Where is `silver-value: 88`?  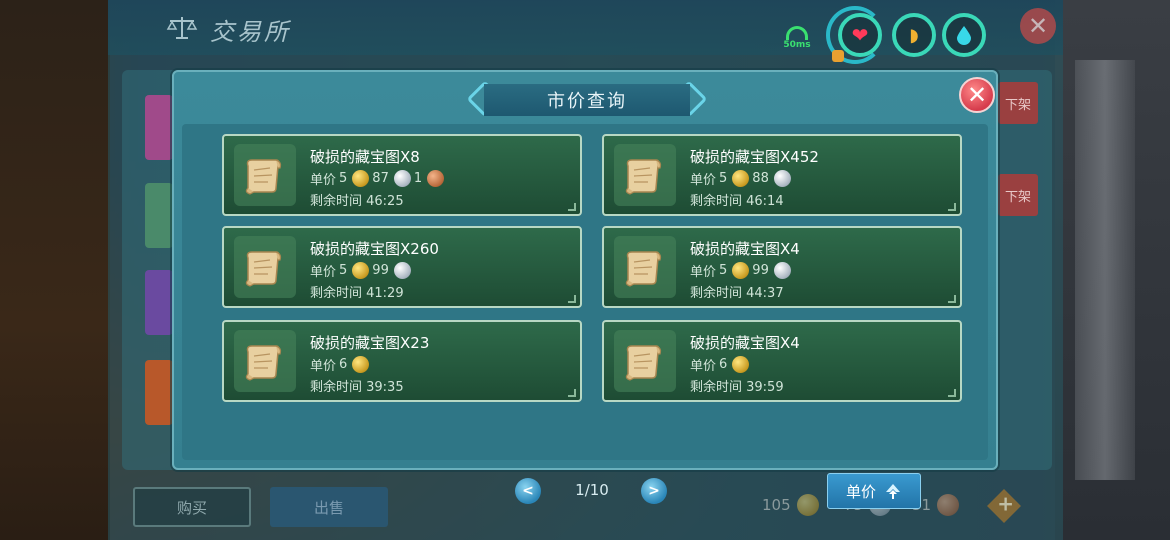
silver-value: 88 is located at coordinates (760, 178).